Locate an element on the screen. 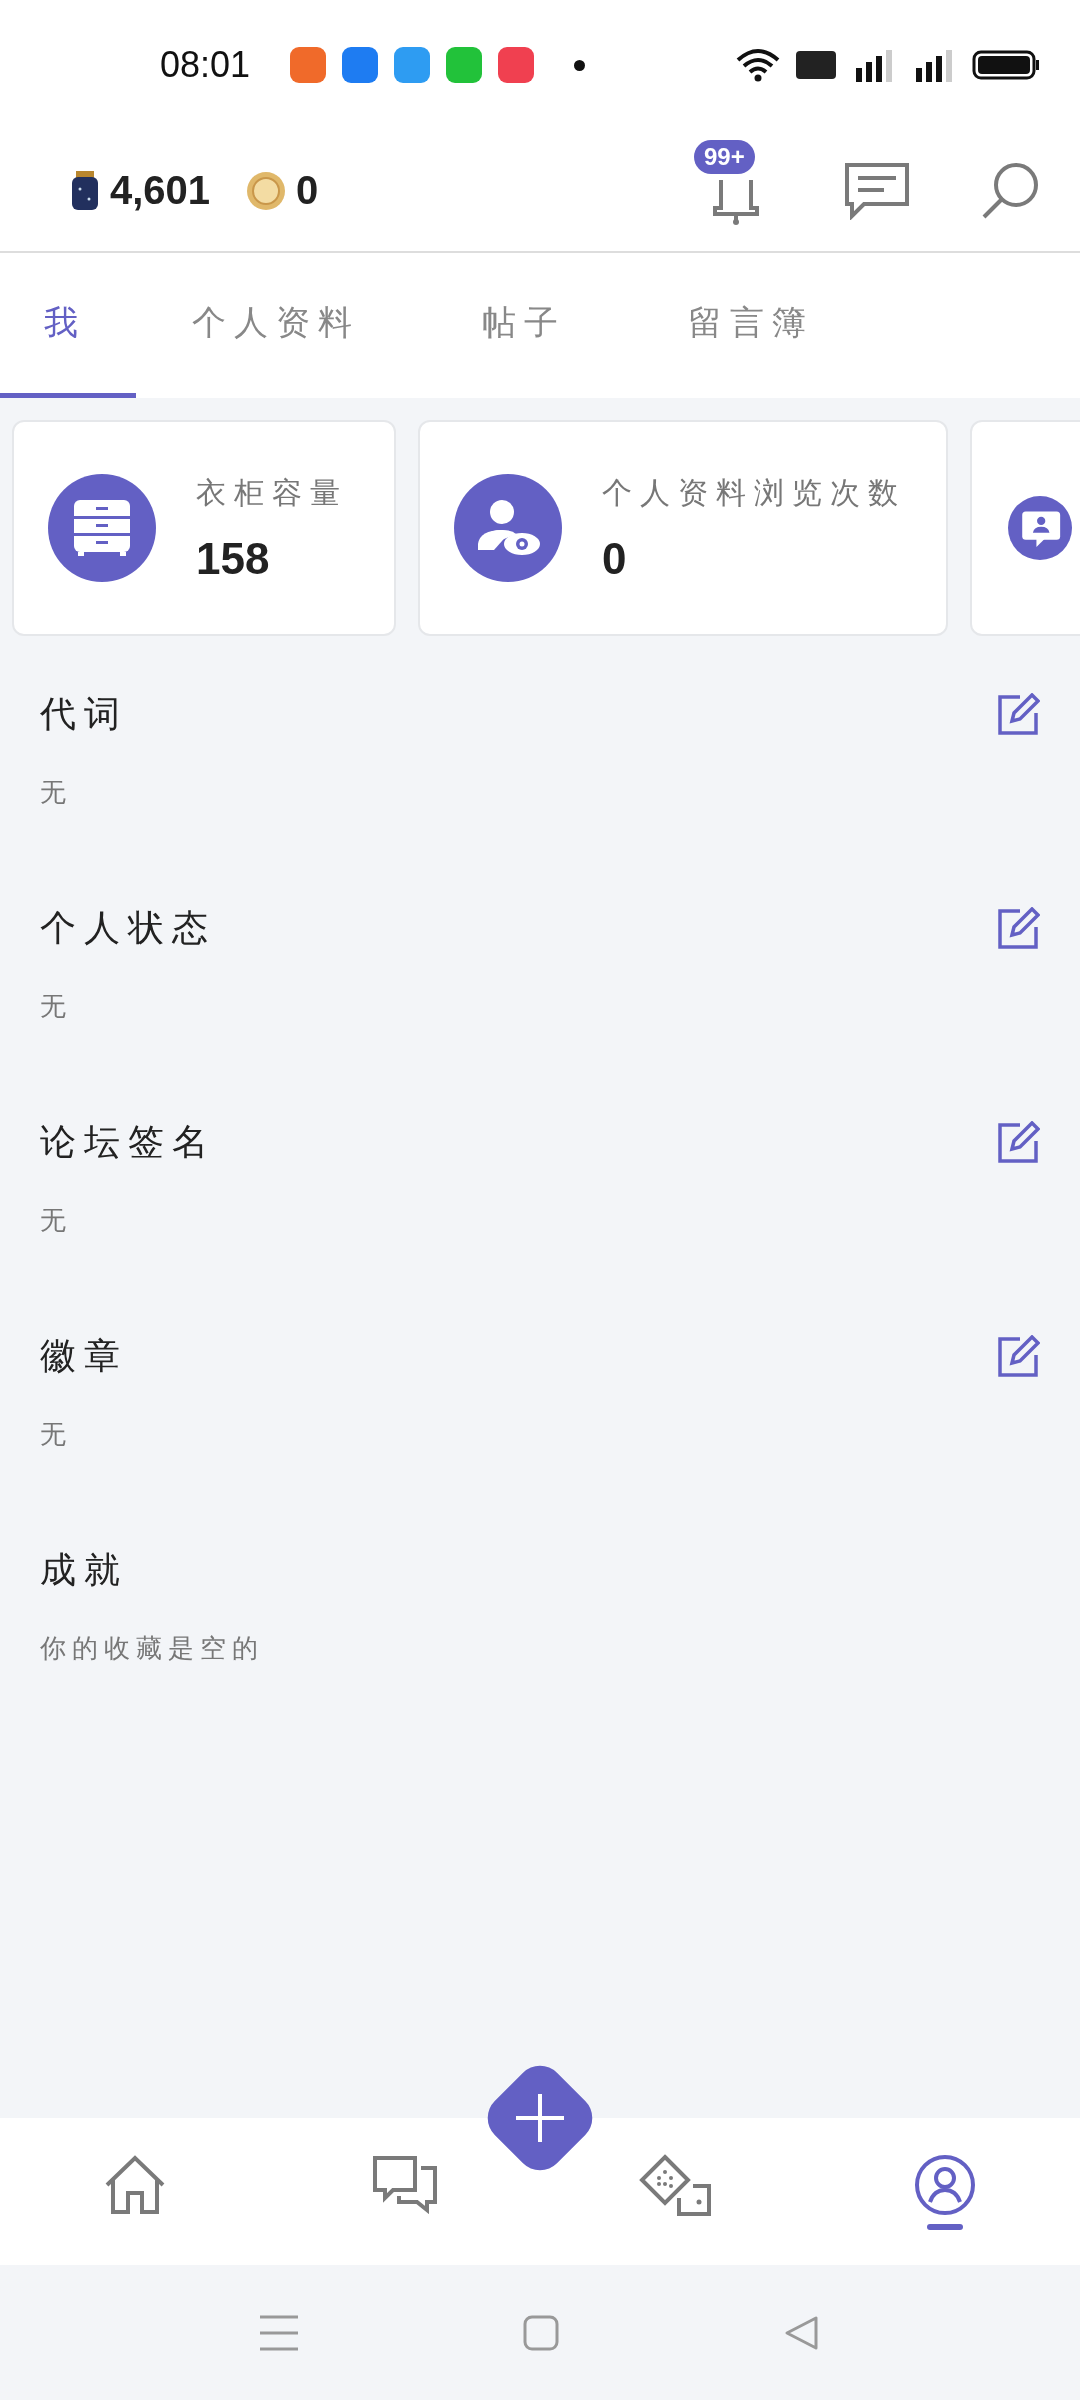  section-title: 徽章 is located at coordinates (84, 1356).